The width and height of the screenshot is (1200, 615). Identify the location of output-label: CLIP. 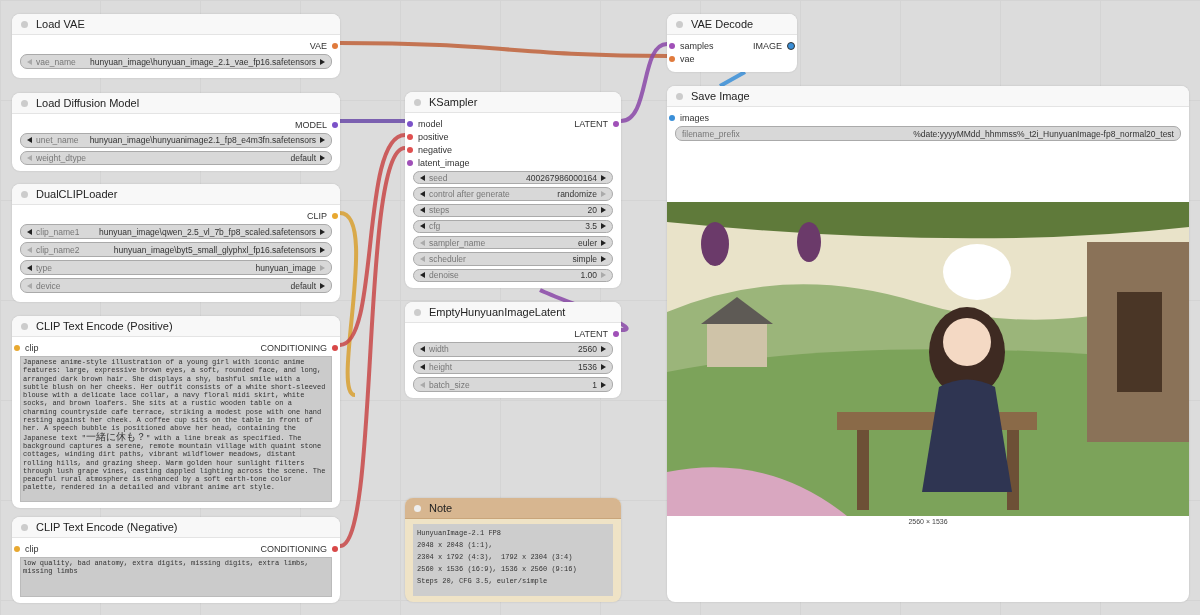
(317, 215).